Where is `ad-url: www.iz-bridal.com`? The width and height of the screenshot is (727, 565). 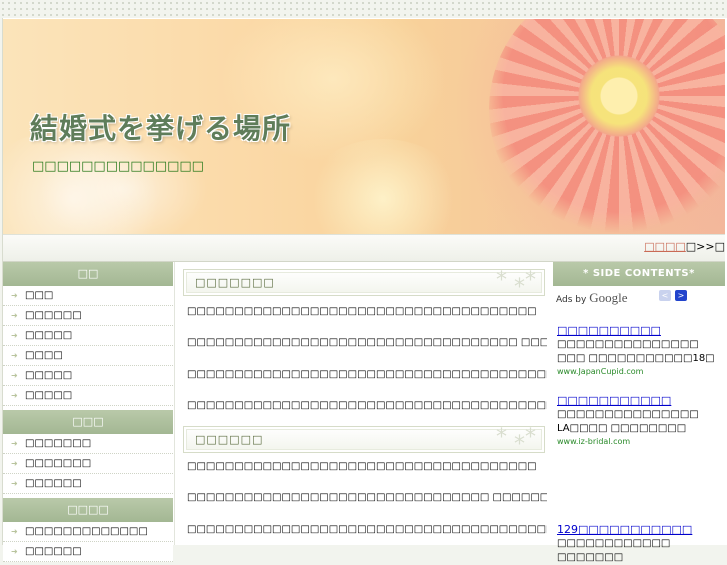 ad-url: www.iz-bridal.com is located at coordinates (637, 441).